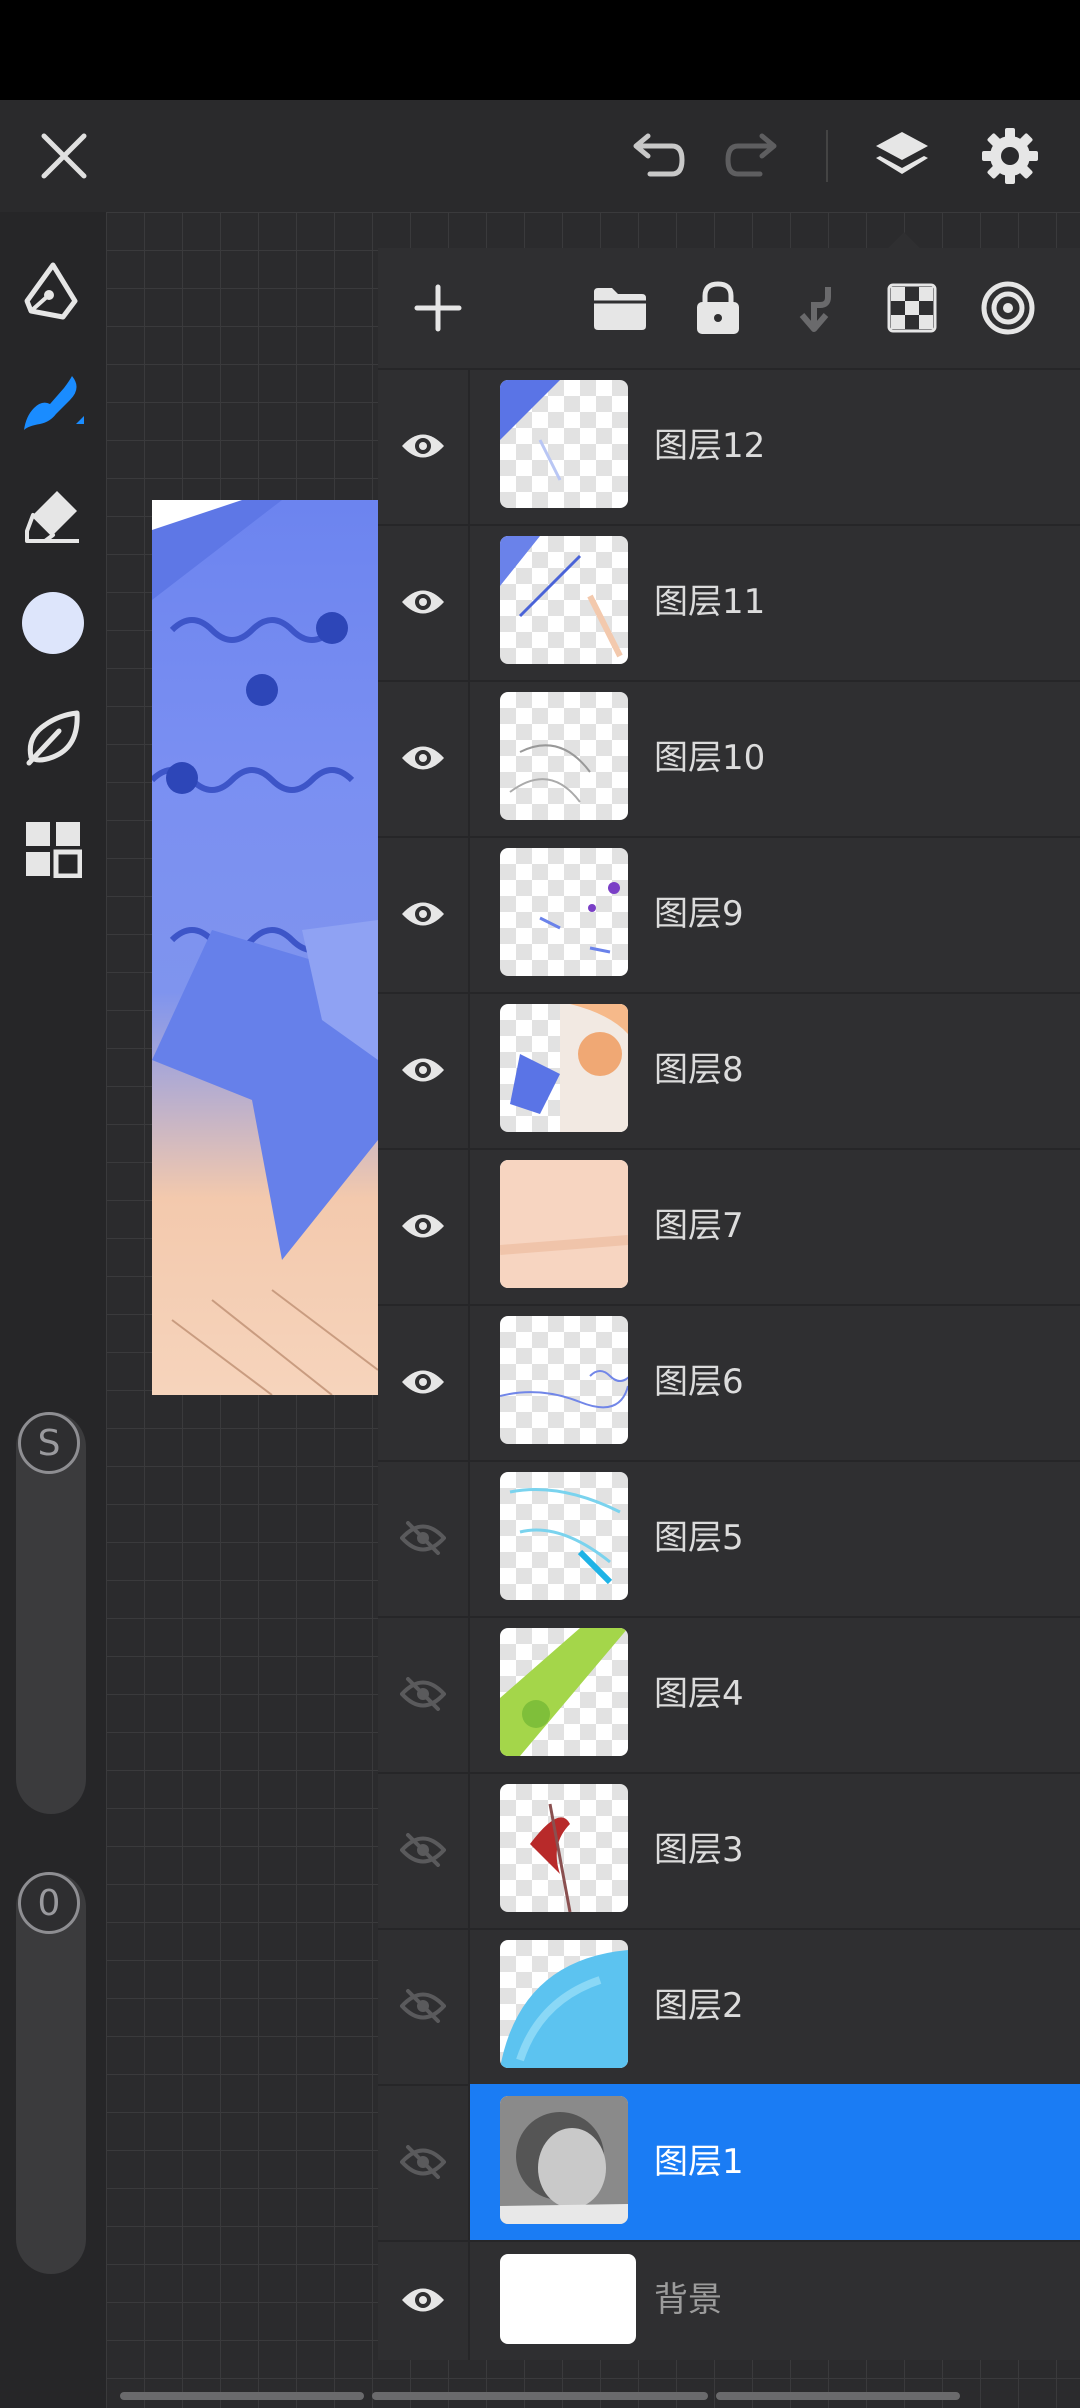  Describe the element at coordinates (699, 1226) in the screenshot. I see `layer-name: 图层7` at that location.